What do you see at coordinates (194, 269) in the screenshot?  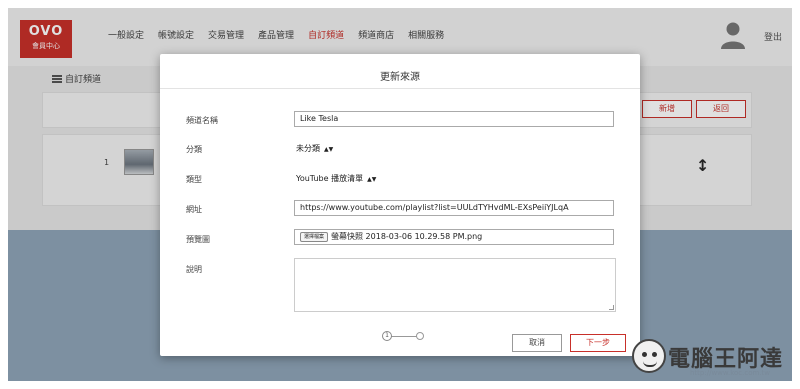 I see `description-label: 說明` at bounding box center [194, 269].